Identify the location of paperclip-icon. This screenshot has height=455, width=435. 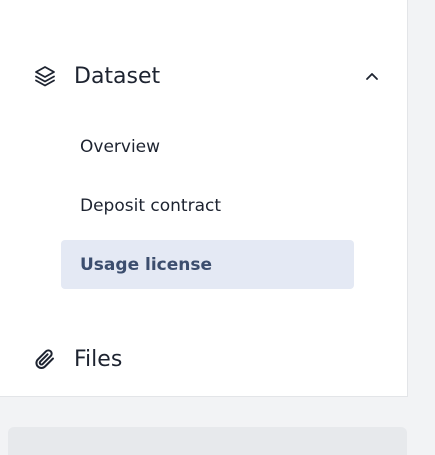
(45, 359).